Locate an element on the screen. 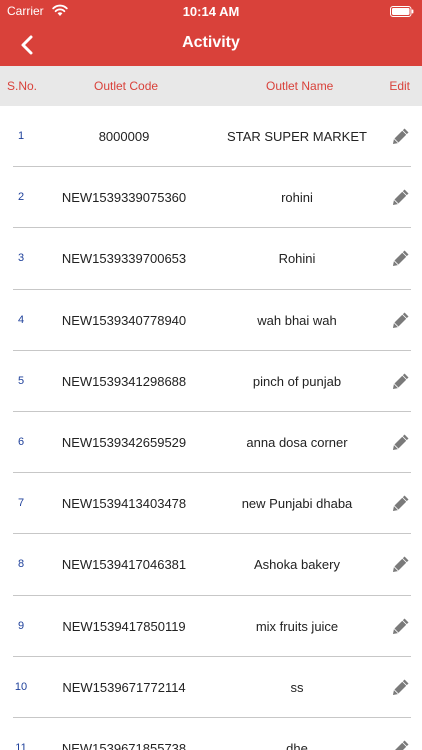 This screenshot has width=422, height=750. header-edit: Edit is located at coordinates (399, 86).